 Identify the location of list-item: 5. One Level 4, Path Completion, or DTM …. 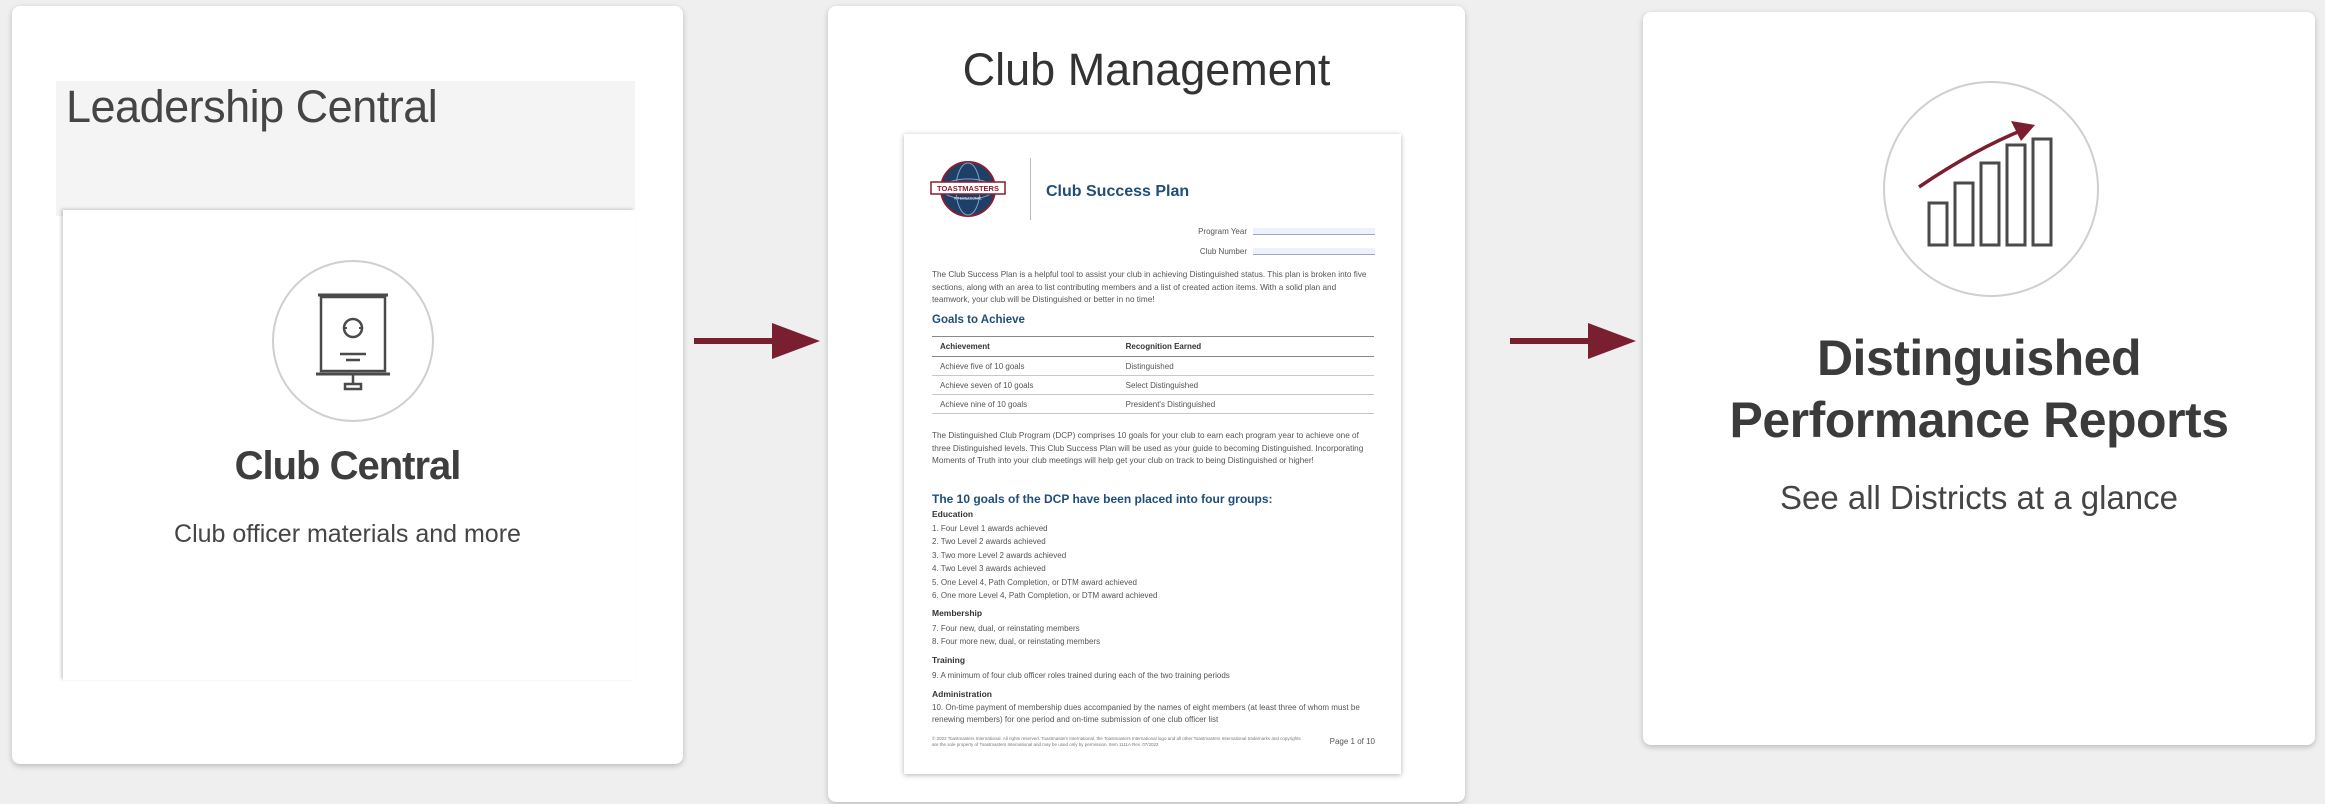
(1034, 582).